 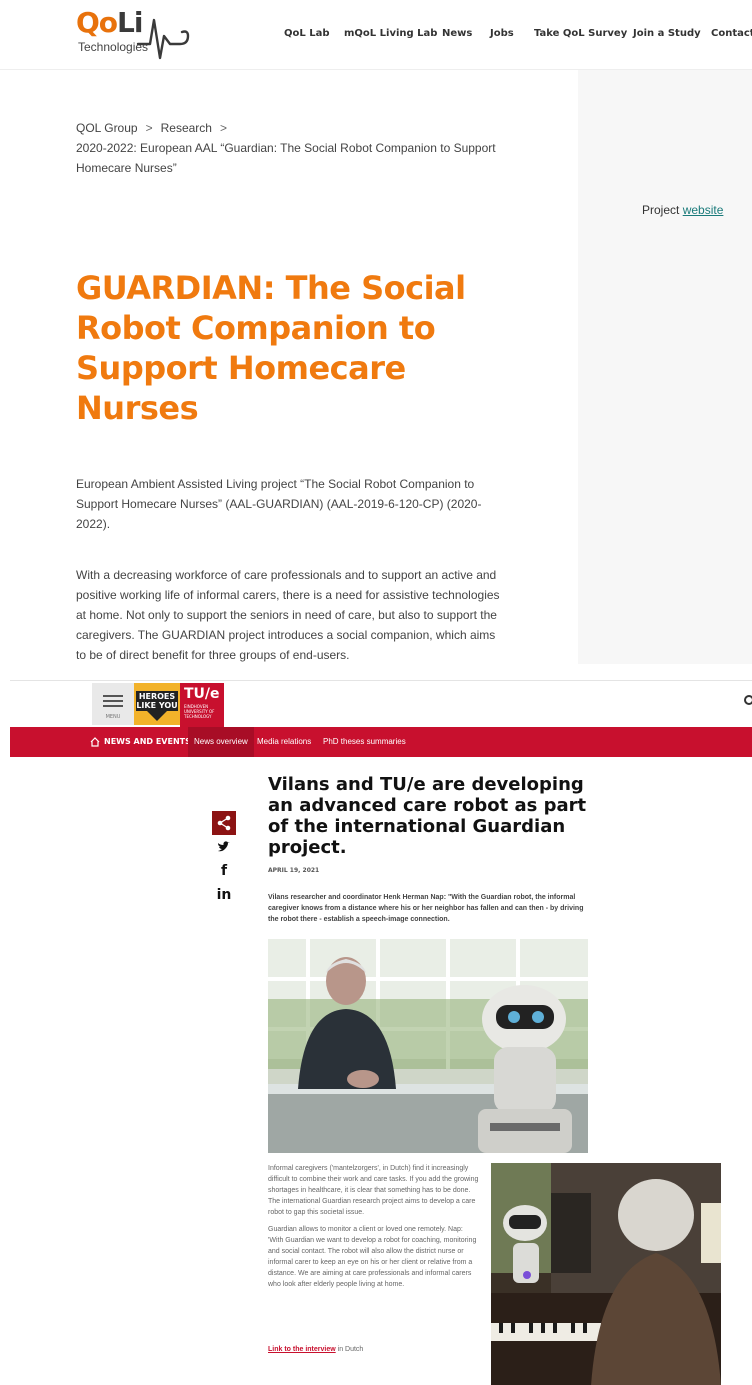 What do you see at coordinates (502, 34) in the screenshot?
I see `nav-jobs: Jobs` at bounding box center [502, 34].